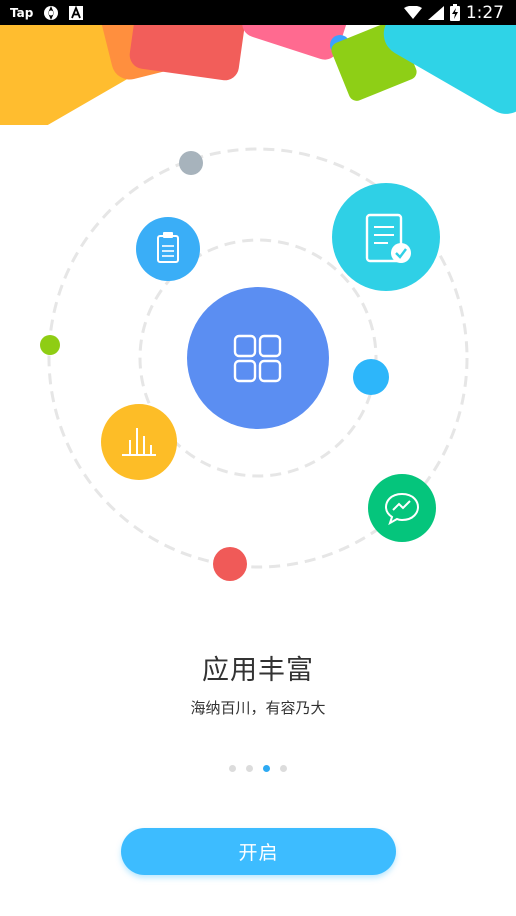 The height and width of the screenshot is (916, 516). Describe the element at coordinates (191, 163) in the screenshot. I see `gray-orbit-dot` at that location.